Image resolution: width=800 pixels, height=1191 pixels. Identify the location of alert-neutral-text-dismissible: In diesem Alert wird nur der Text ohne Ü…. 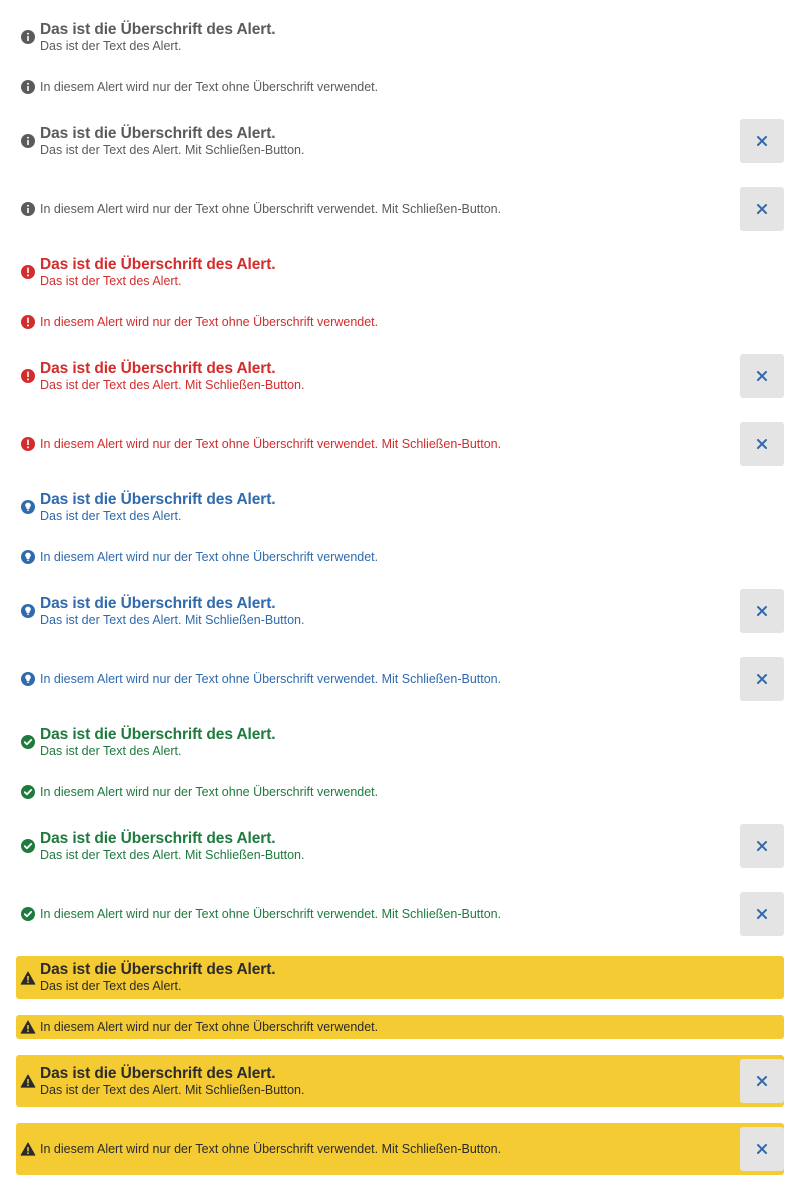
(400, 209).